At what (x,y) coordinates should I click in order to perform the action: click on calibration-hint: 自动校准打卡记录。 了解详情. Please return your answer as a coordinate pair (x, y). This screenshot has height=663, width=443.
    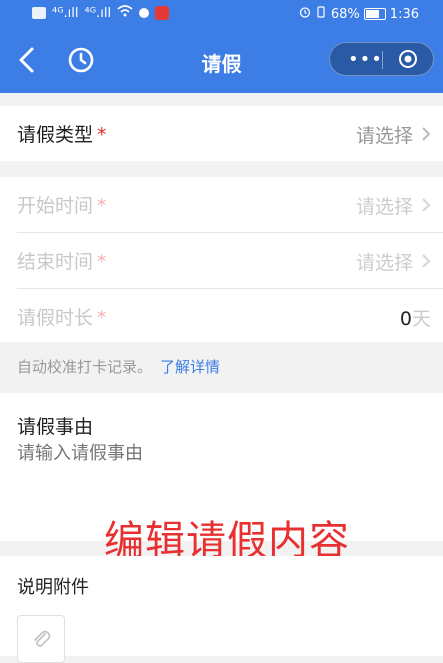
    Looking at the image, I should click on (118, 366).